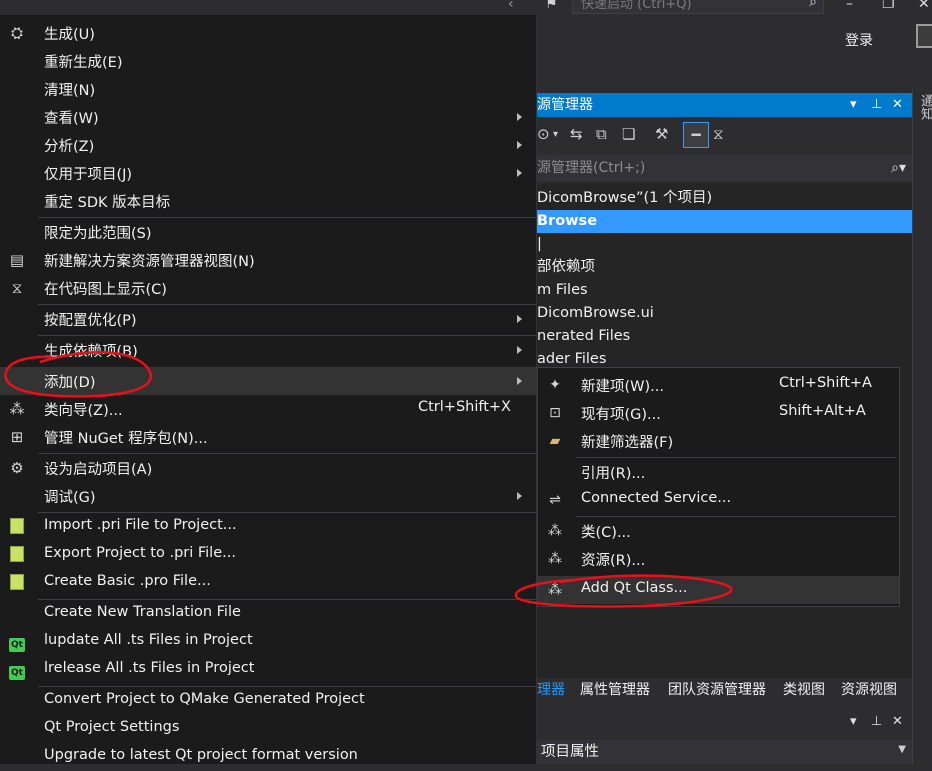 Image resolution: width=932 pixels, height=771 pixels. What do you see at coordinates (268, 670) in the screenshot?
I see `menu-item-lrelease: Qt lrelease All .ts Files in Project` at bounding box center [268, 670].